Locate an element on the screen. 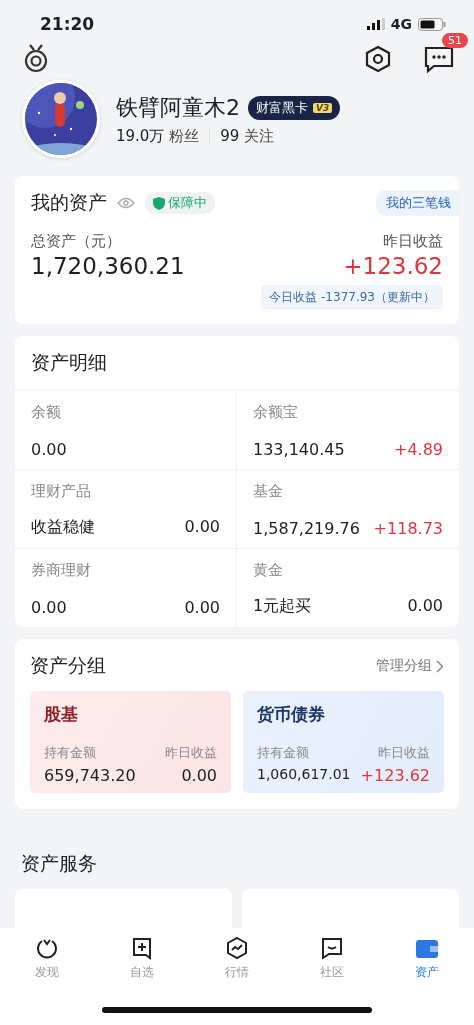 The image size is (474, 1025). membership-badge: 财富黑卡 V3 is located at coordinates (294, 107).